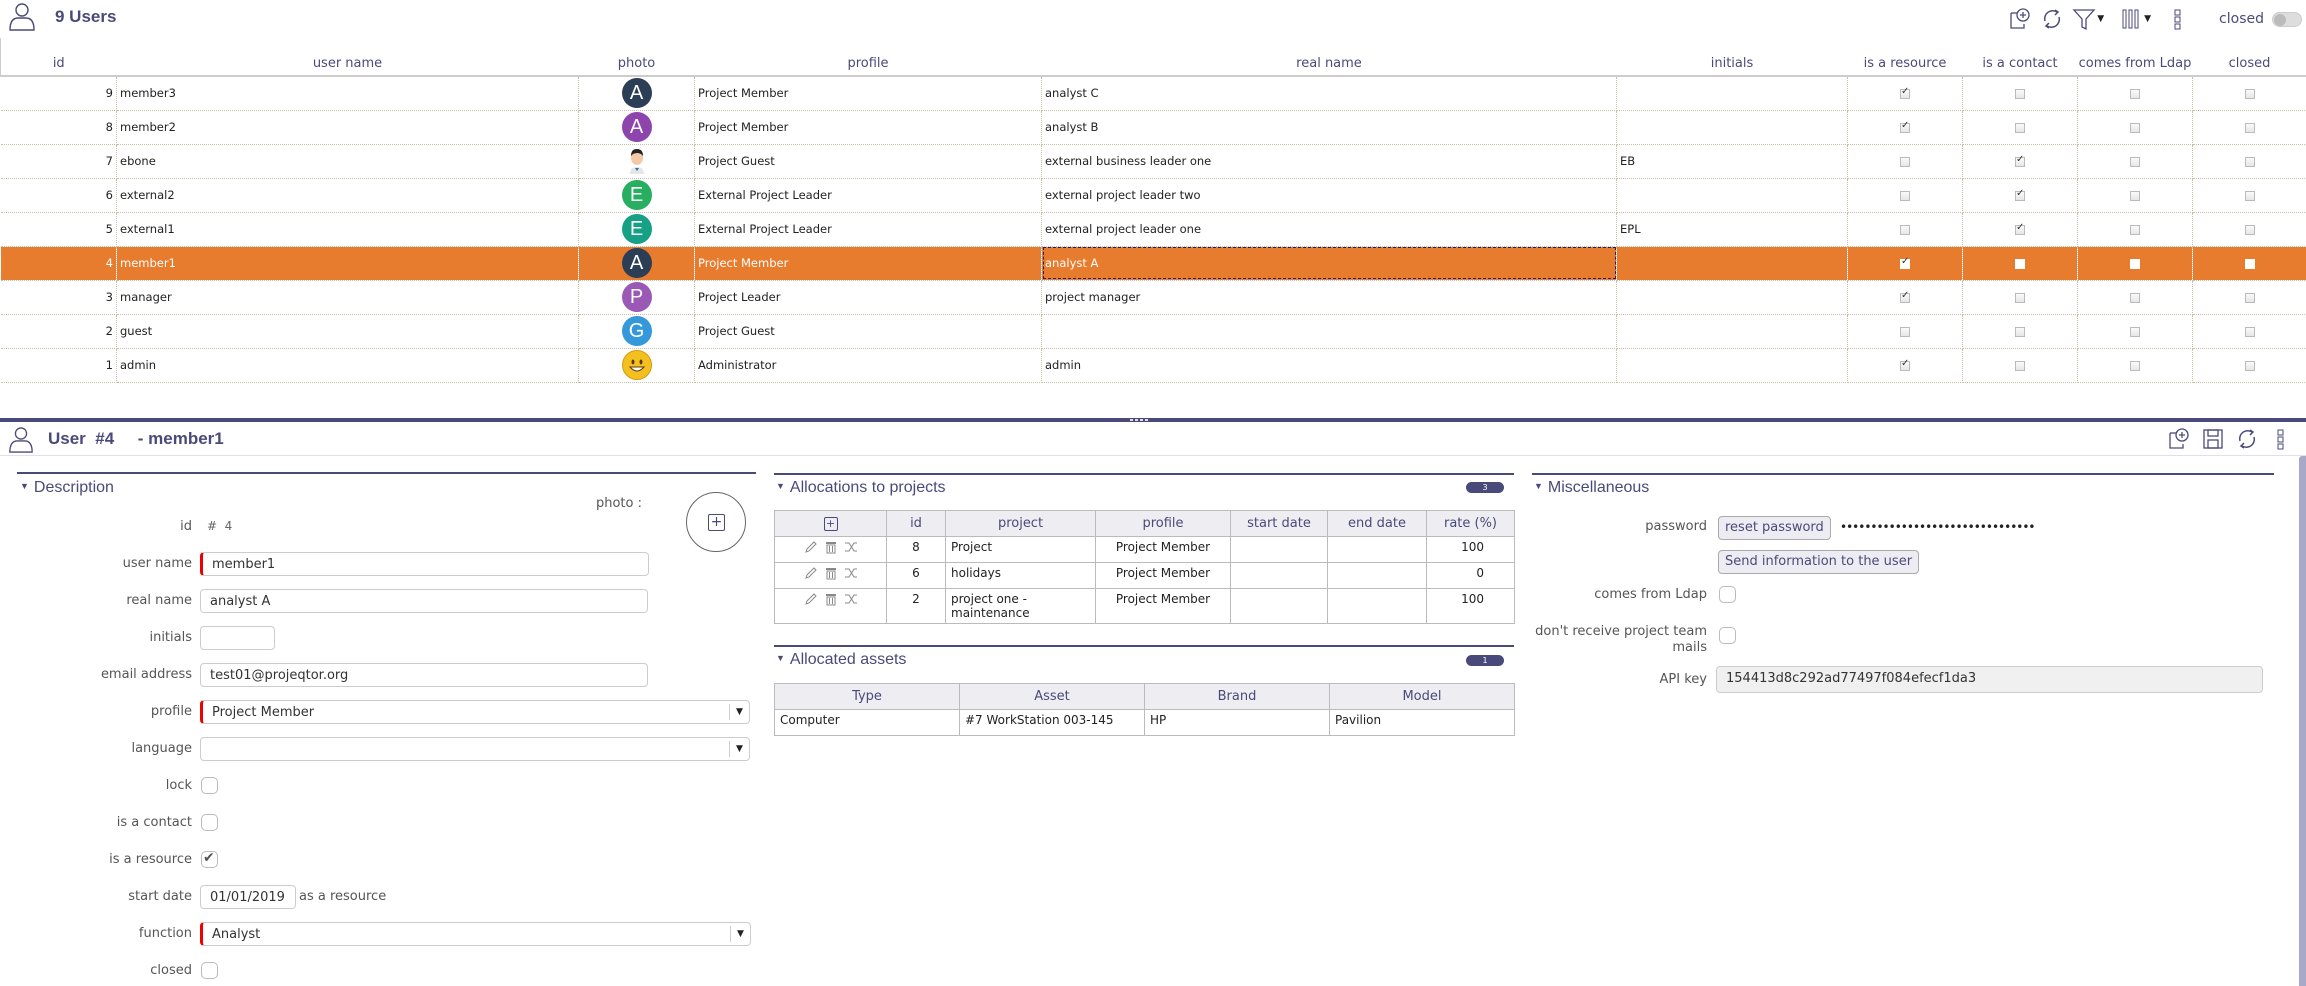  Describe the element at coordinates (636, 365) in the screenshot. I see `cell-photo` at that location.